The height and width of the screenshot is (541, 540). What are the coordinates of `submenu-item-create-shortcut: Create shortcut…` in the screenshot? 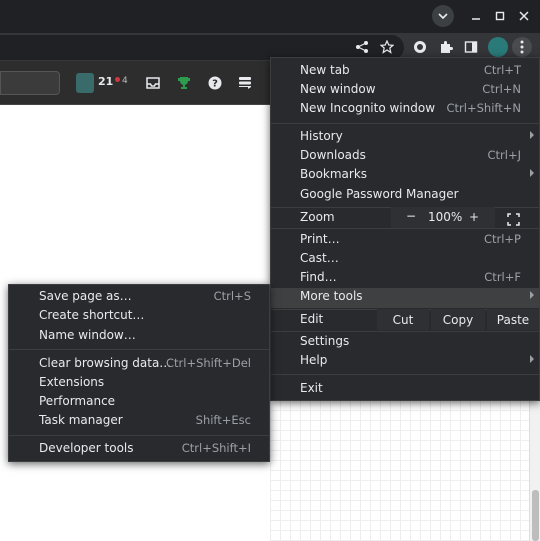 It's located at (139, 316).